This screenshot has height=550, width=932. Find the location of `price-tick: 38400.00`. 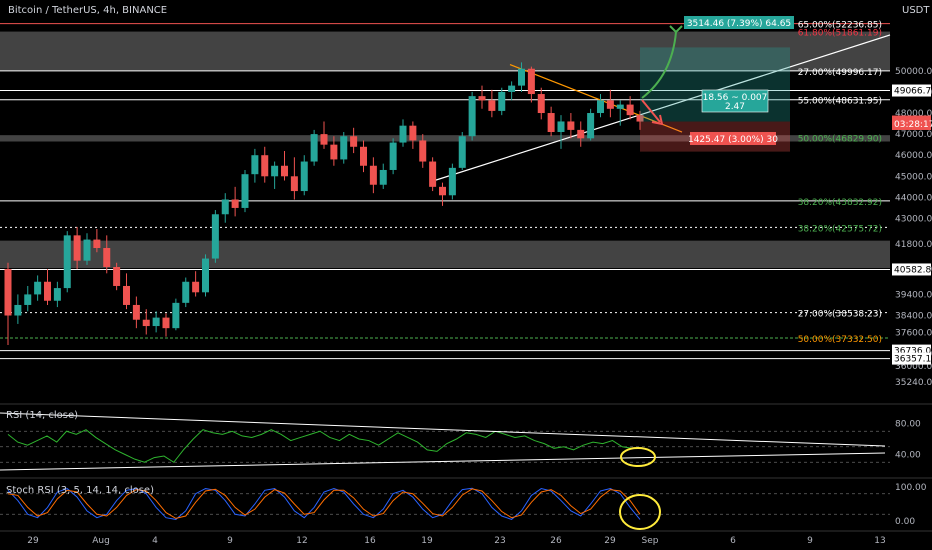

price-tick: 38400.00 is located at coordinates (913, 317).